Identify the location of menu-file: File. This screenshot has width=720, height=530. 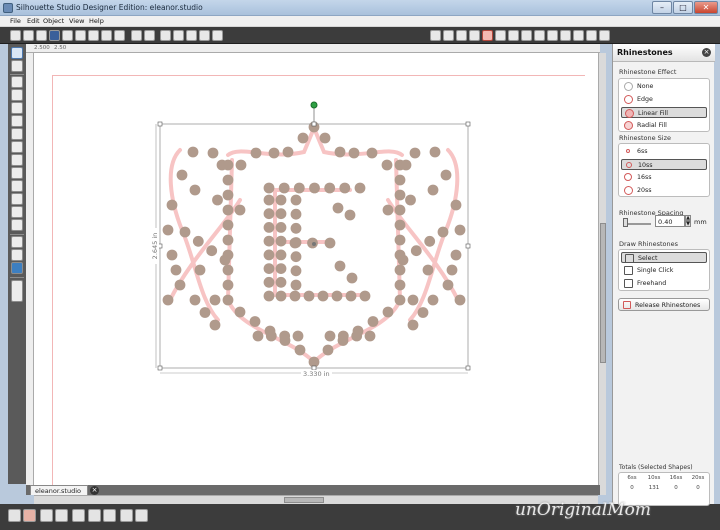
(15, 21).